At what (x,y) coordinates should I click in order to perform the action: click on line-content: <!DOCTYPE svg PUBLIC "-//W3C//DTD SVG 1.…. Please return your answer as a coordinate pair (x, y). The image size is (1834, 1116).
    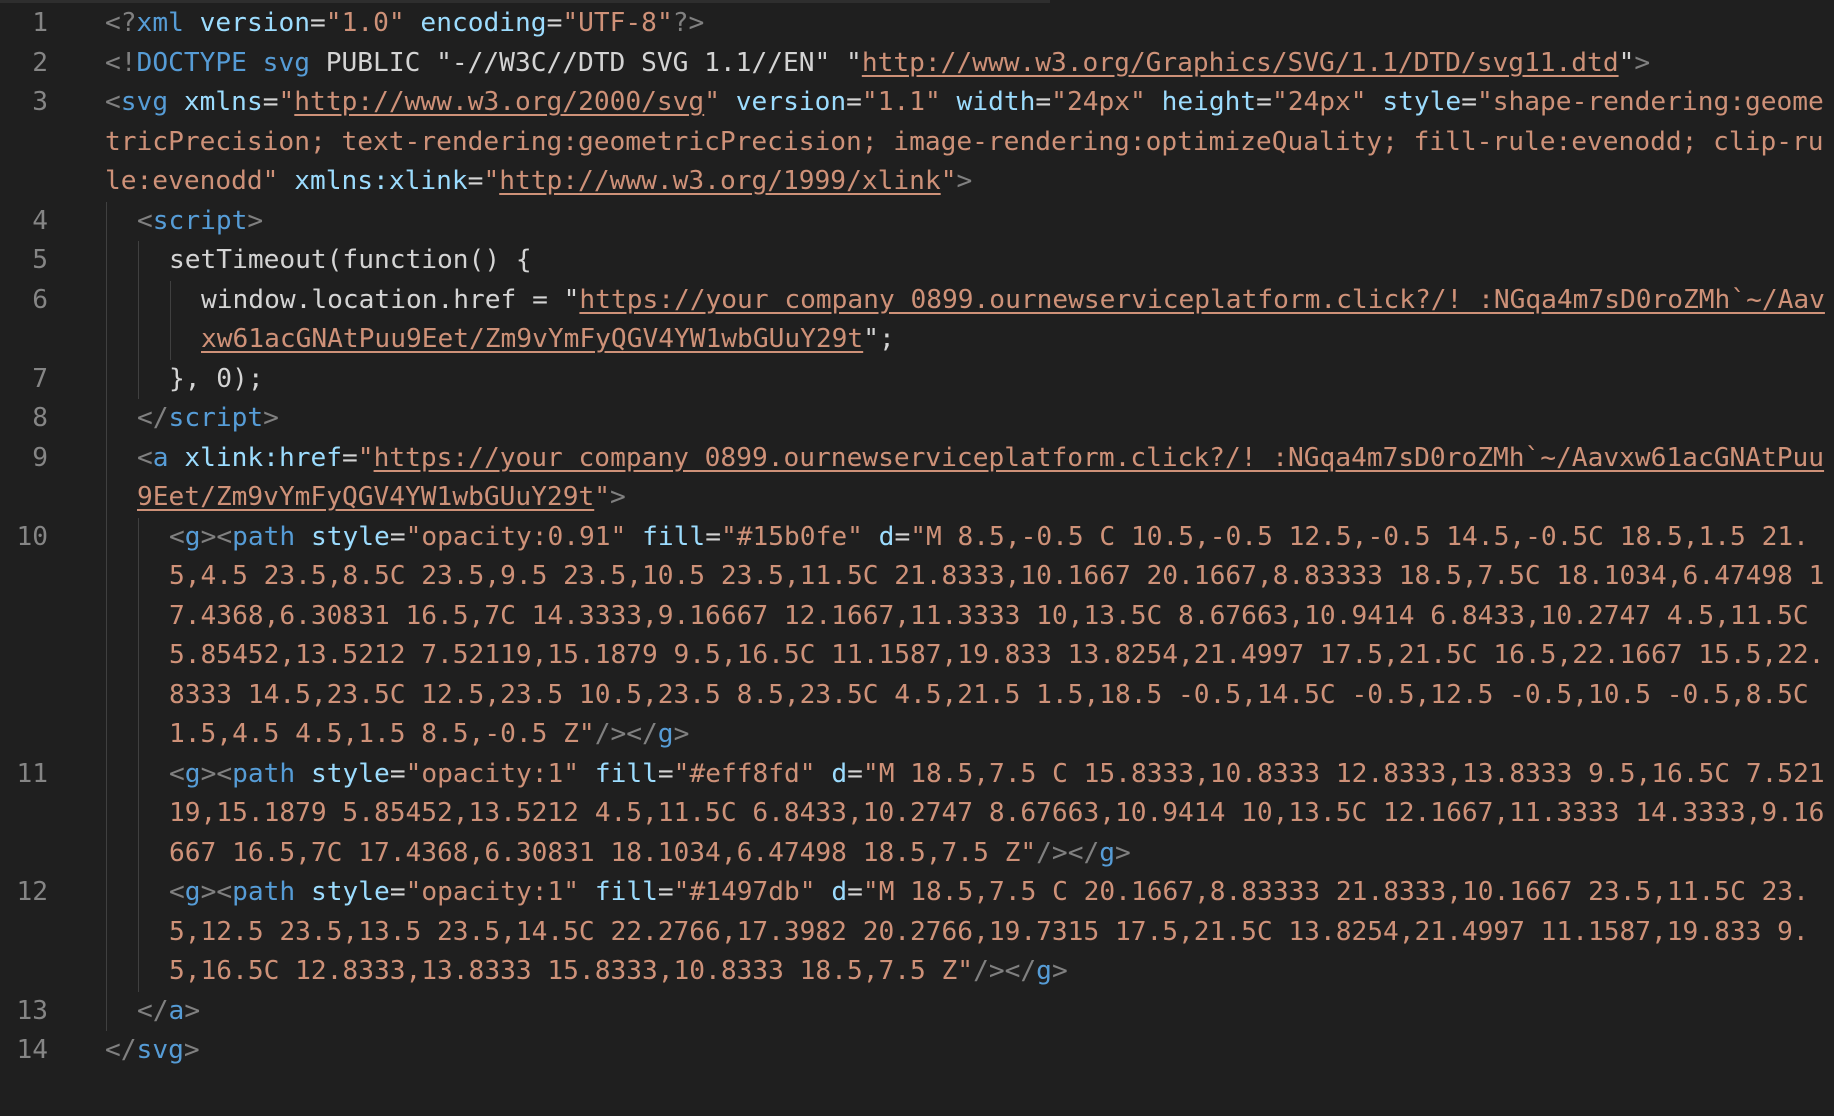
    Looking at the image, I should click on (969, 64).